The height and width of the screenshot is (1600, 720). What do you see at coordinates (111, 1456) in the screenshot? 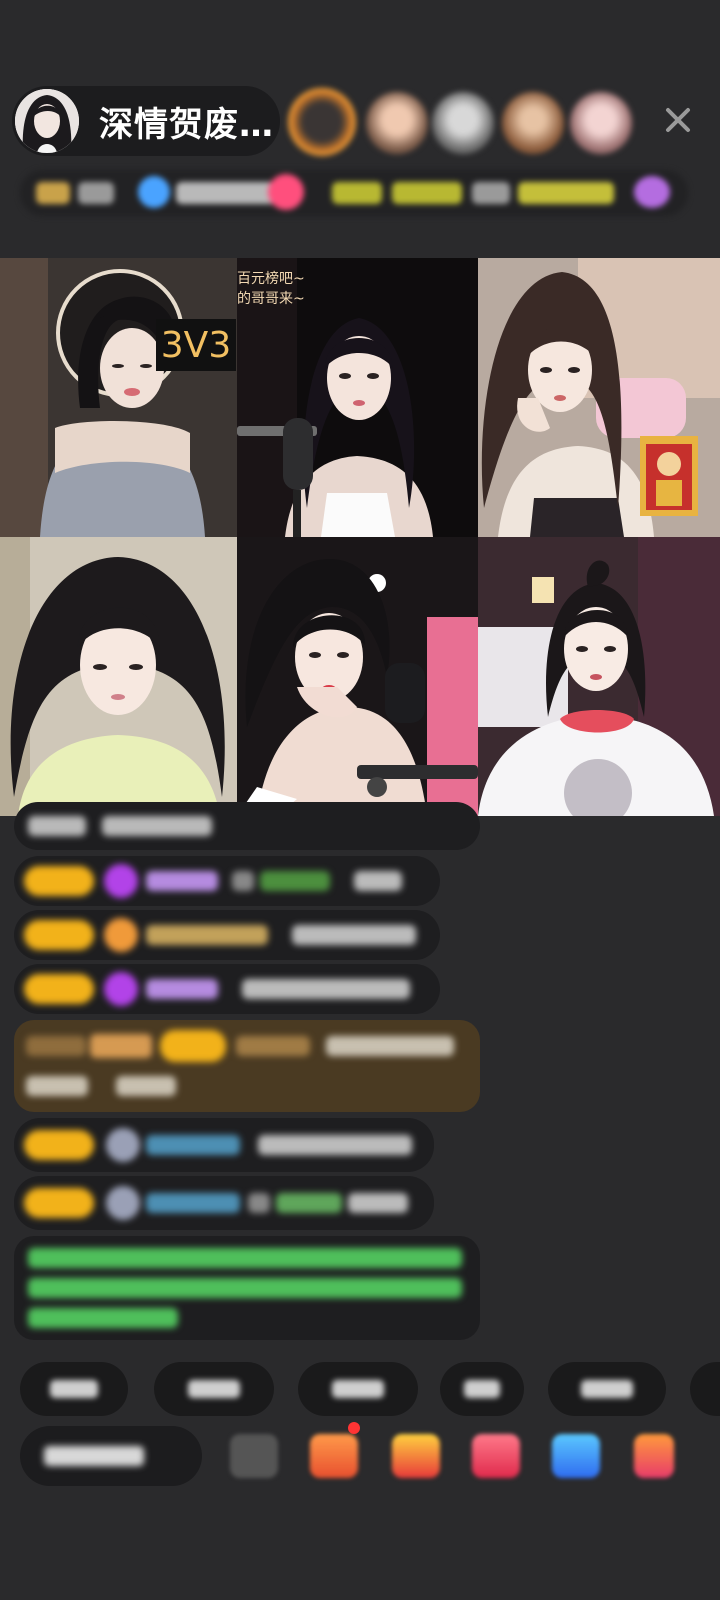
I see `chat-input` at bounding box center [111, 1456].